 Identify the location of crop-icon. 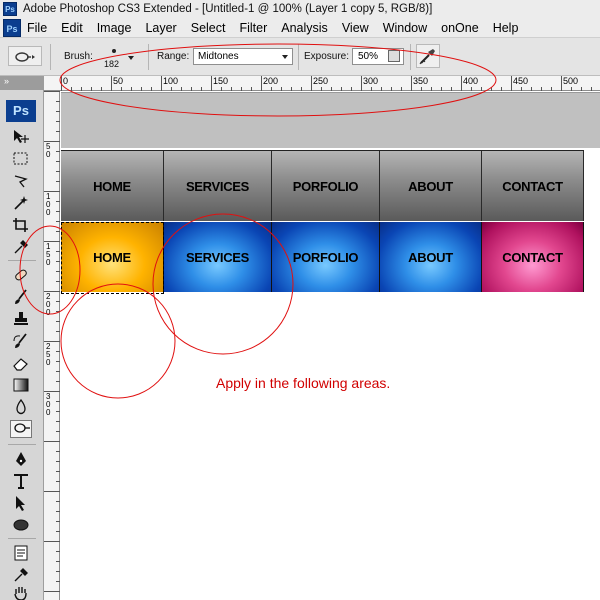
(20, 225).